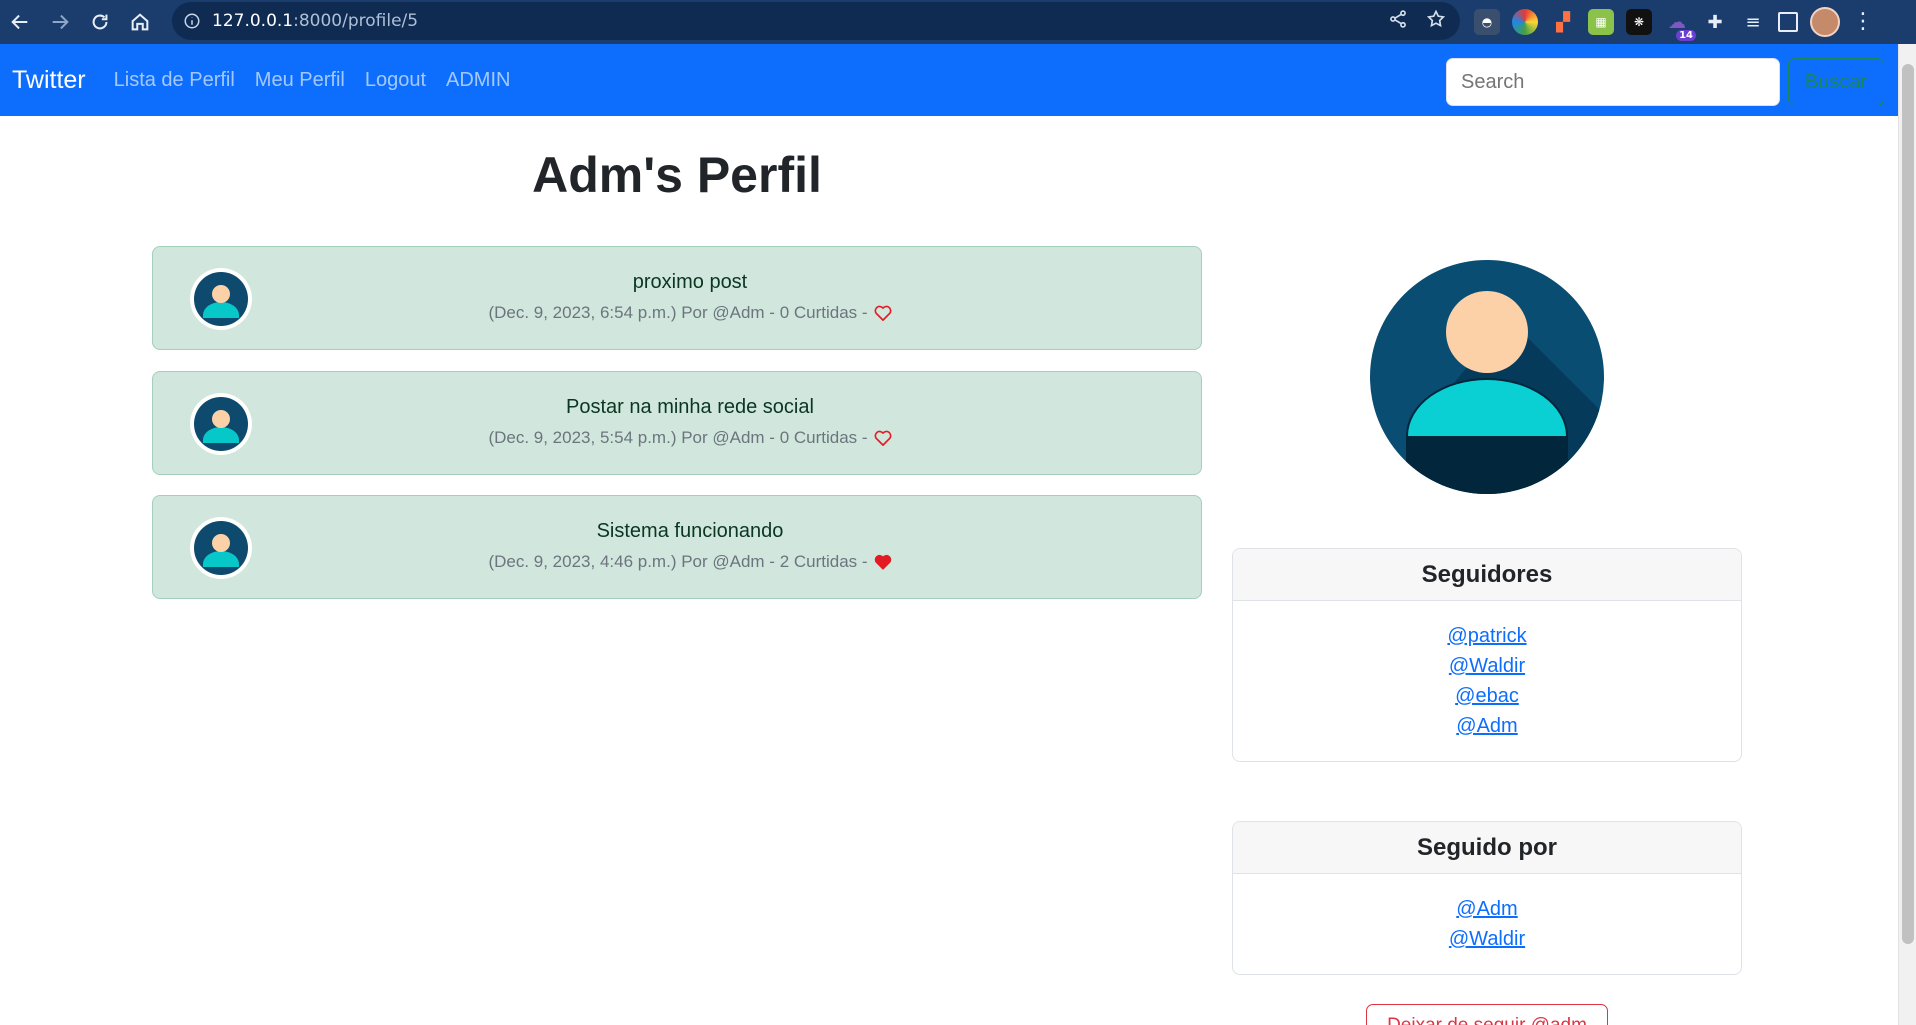 The height and width of the screenshot is (1025, 1916). Describe the element at coordinates (1753, 22) in the screenshot. I see `media-queue-icon: ≡` at that location.